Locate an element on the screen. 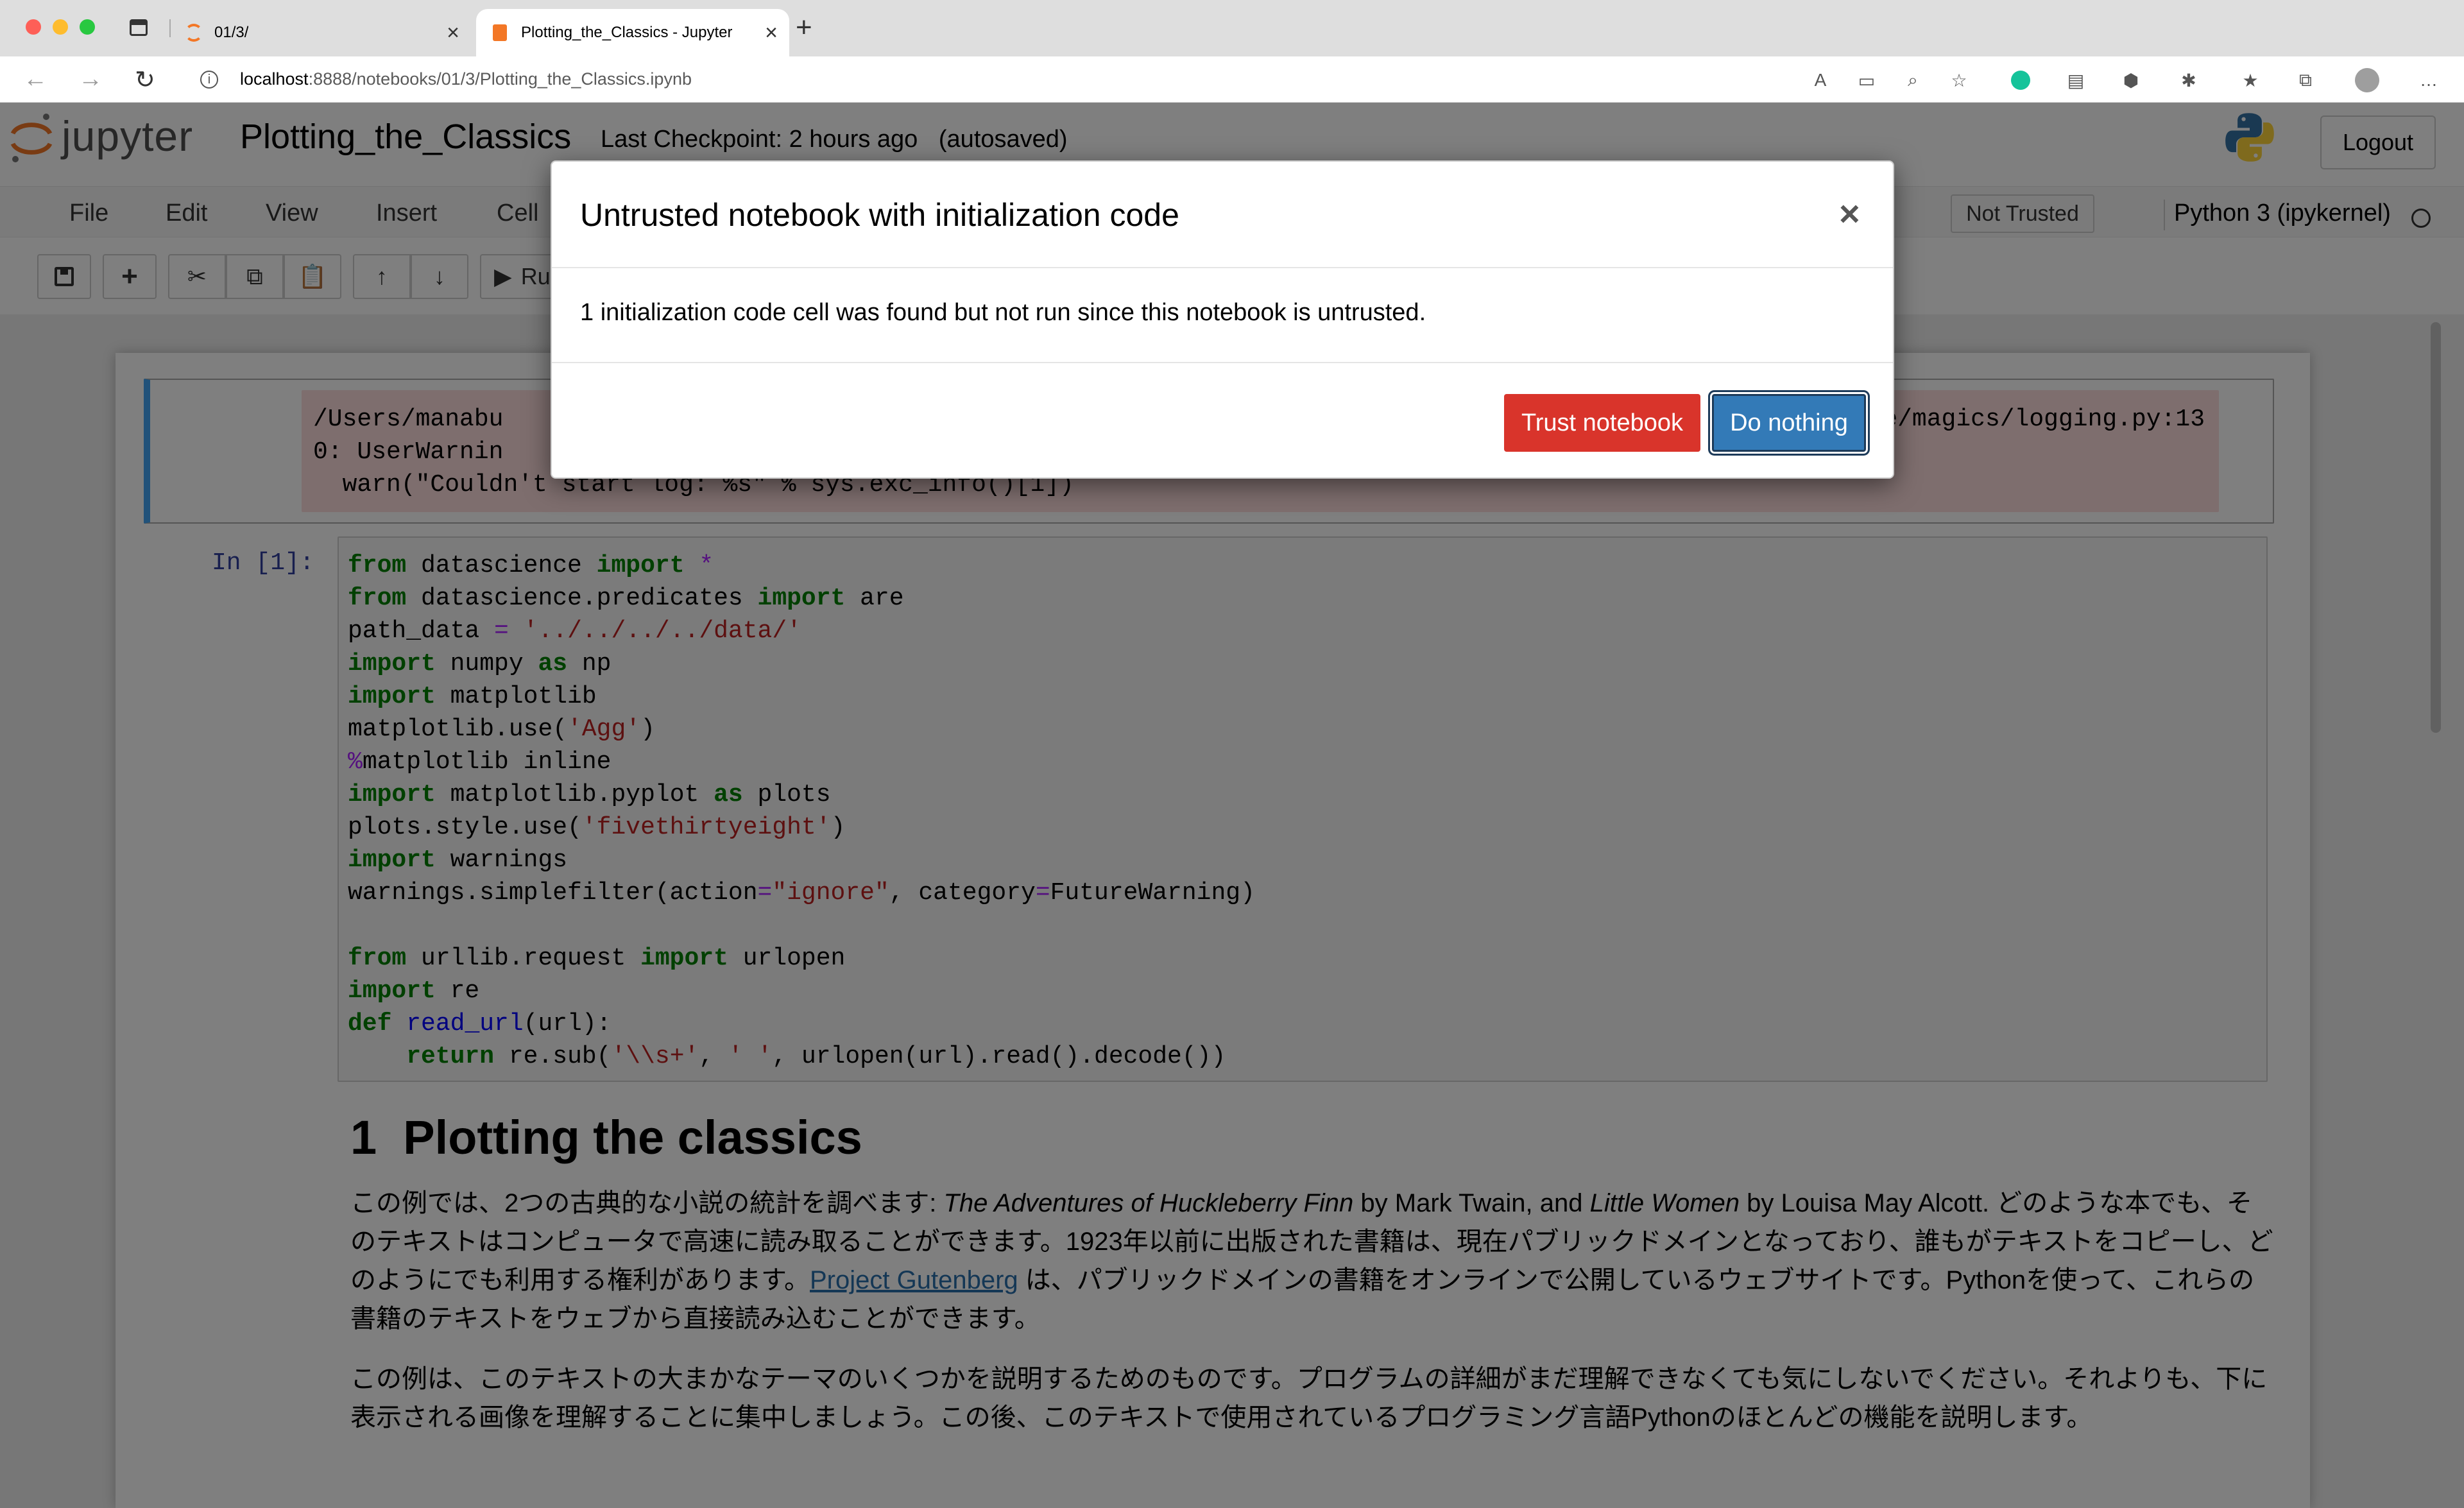  tab-notebook: Plotting_the_Classics - Jupyter × is located at coordinates (633, 32).